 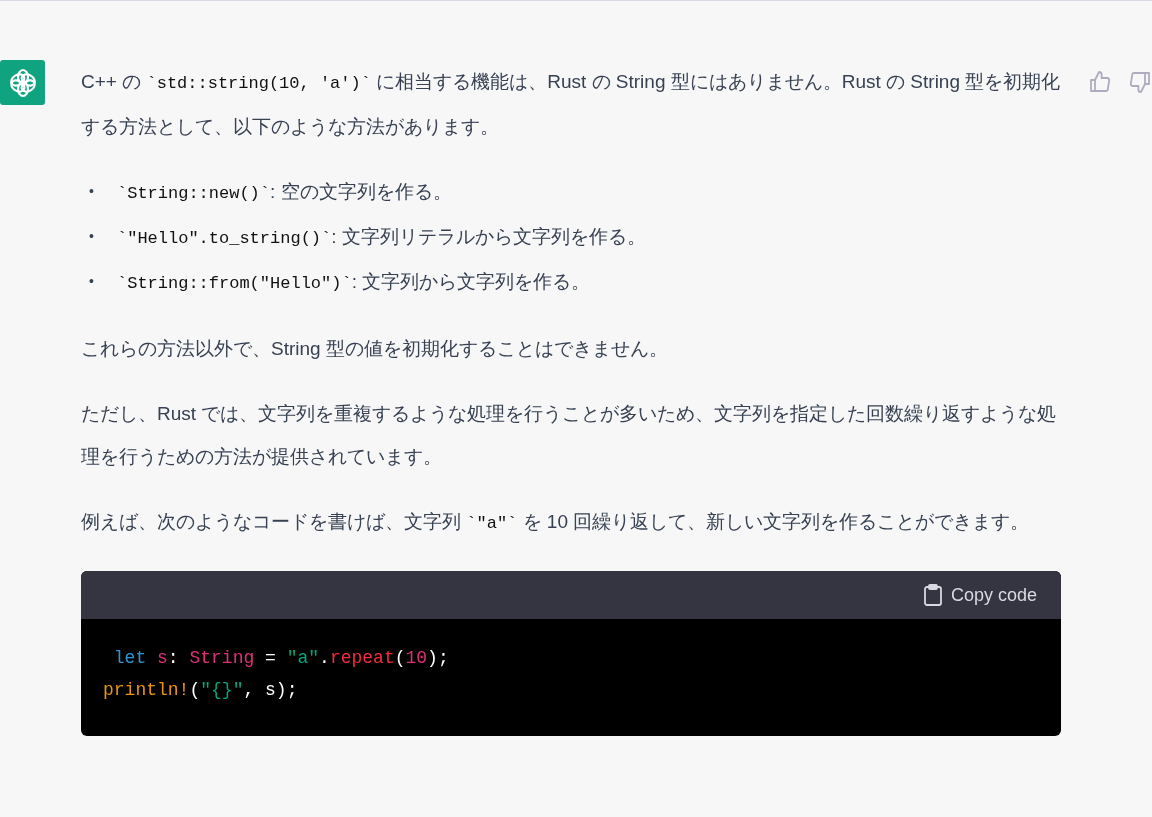 What do you see at coordinates (556, 522) in the screenshot?
I see `paragraph: 例えば、次のようなコードを書けば、文字列 `"a"` を 10 回繰り返して、新しい文字列を作ることができます。` at bounding box center [556, 522].